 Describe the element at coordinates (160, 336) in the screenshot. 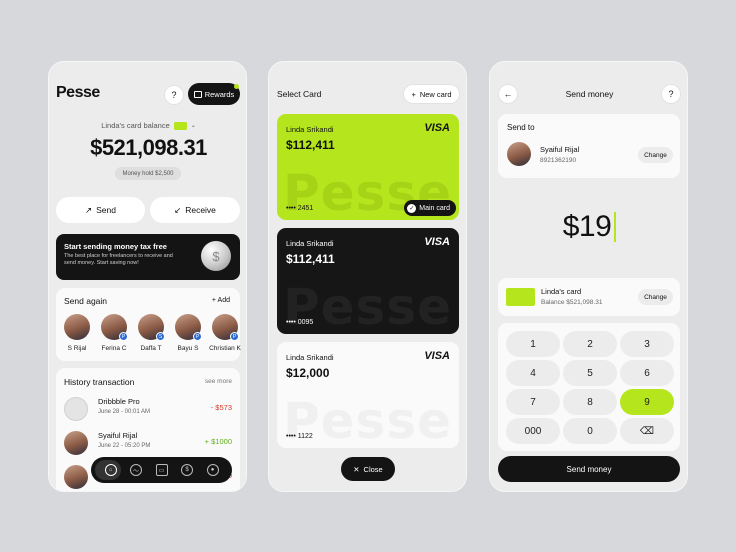

I see `payment-badge-icon: S` at that location.